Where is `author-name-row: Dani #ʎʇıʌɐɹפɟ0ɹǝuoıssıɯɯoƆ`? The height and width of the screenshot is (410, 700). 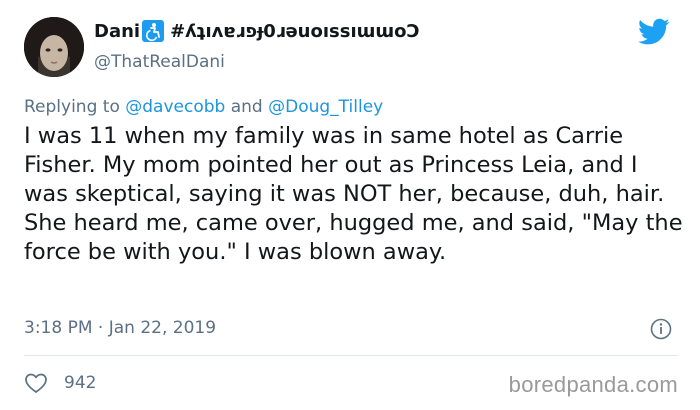
author-name-row: Dani #ʎʇıʌɐɹפɟ0ɹǝuoıssıɯɯoƆ is located at coordinates (257, 31).